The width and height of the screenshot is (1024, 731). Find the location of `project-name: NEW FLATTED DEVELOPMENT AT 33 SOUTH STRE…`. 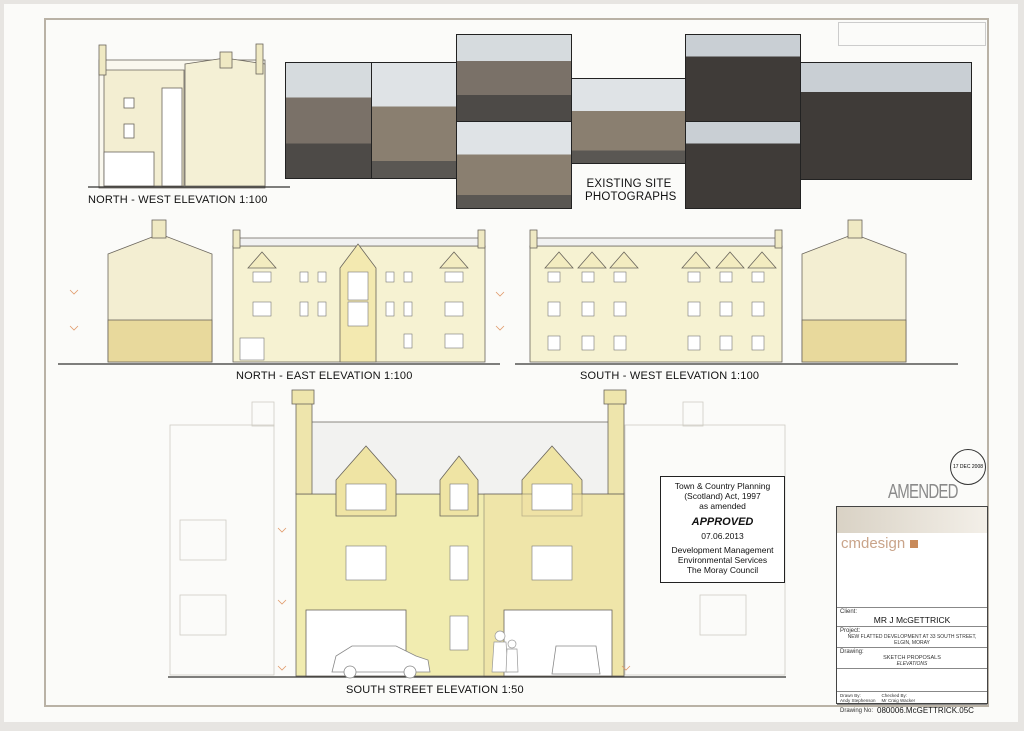

project-name: NEW FLATTED DEVELOPMENT AT 33 SOUTH STRE… is located at coordinates (912, 640).